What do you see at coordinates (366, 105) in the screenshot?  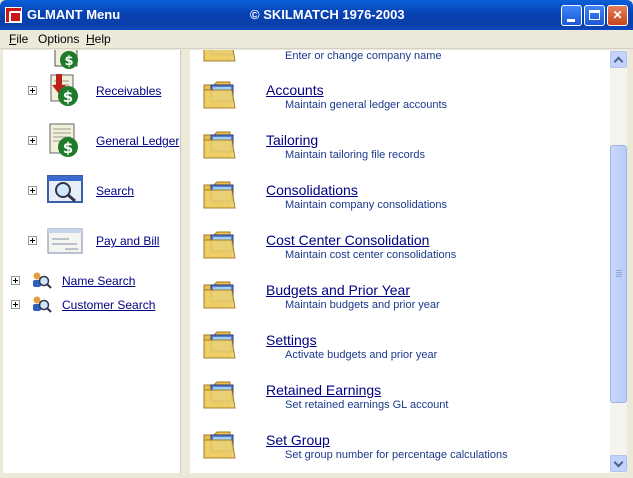 I see `menu-item-description: Maintain general ledger accounts` at bounding box center [366, 105].